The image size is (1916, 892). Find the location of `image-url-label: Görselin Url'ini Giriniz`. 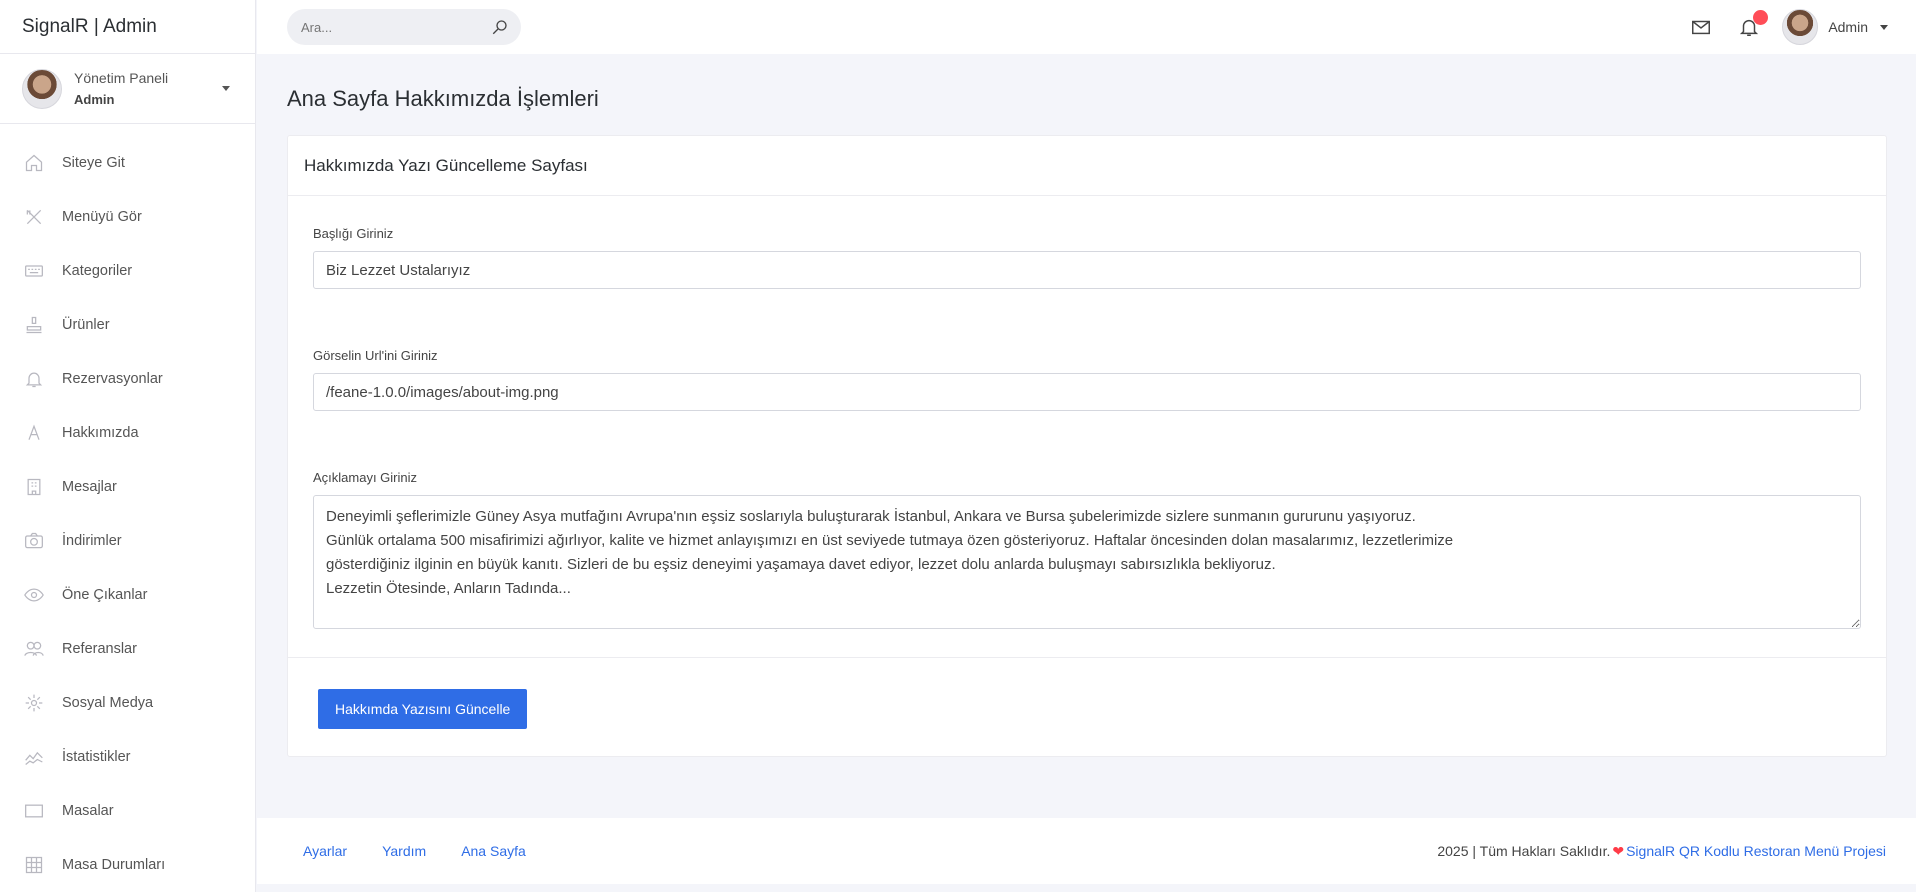

image-url-label: Görselin Url'ini Giriniz is located at coordinates (375, 355).